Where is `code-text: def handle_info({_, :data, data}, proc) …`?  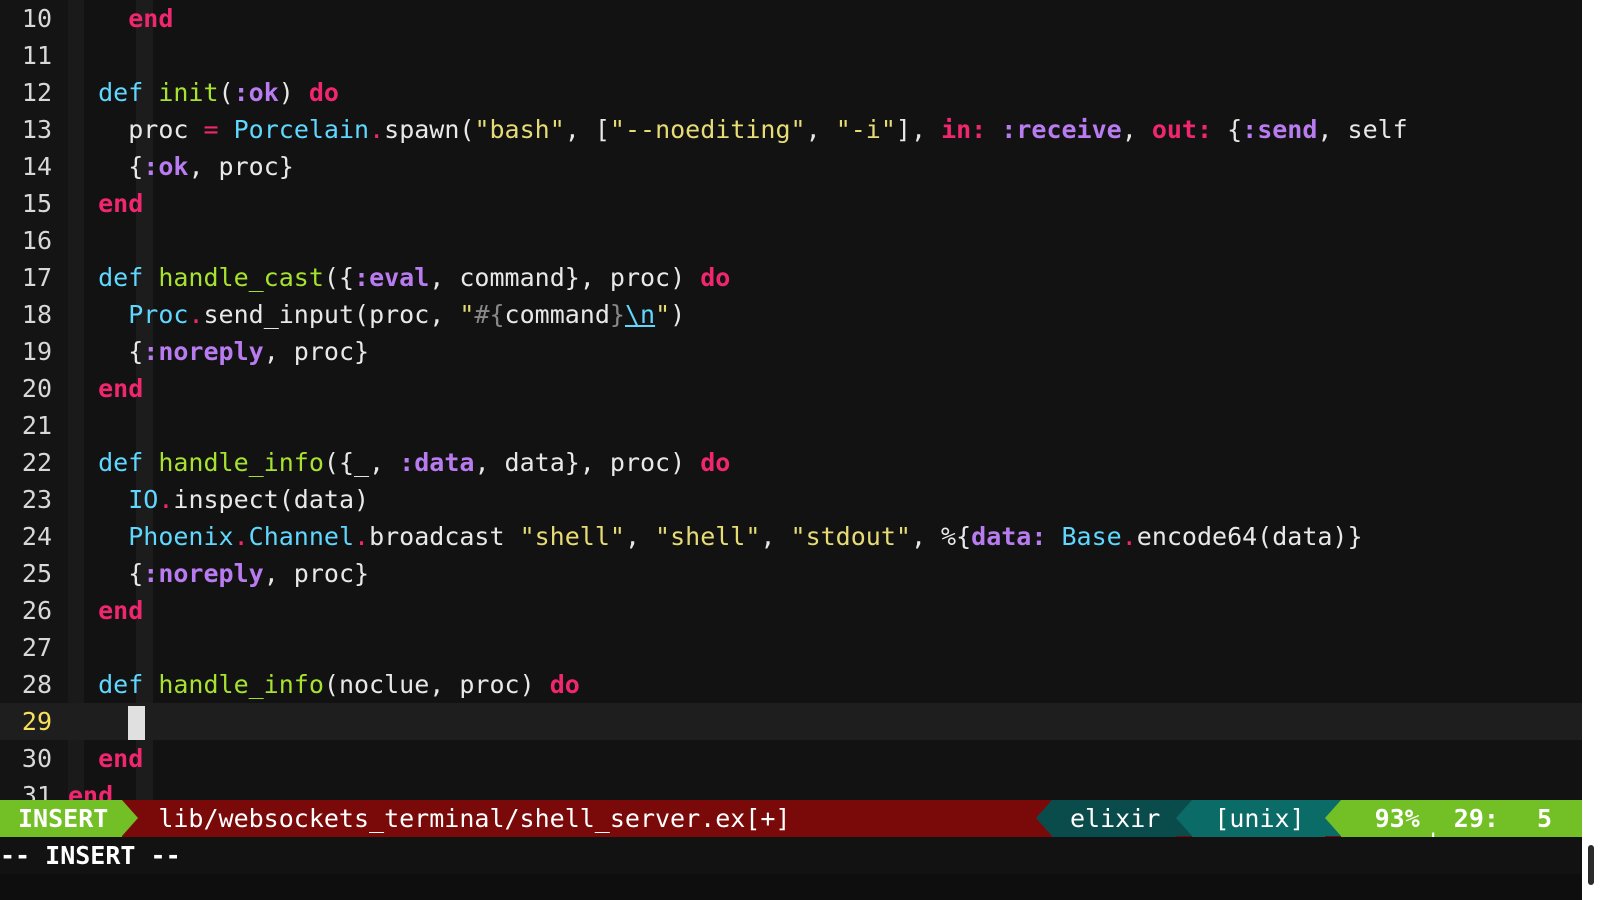 code-text: def handle_info({_, :data, data}, proc) … is located at coordinates (414, 462).